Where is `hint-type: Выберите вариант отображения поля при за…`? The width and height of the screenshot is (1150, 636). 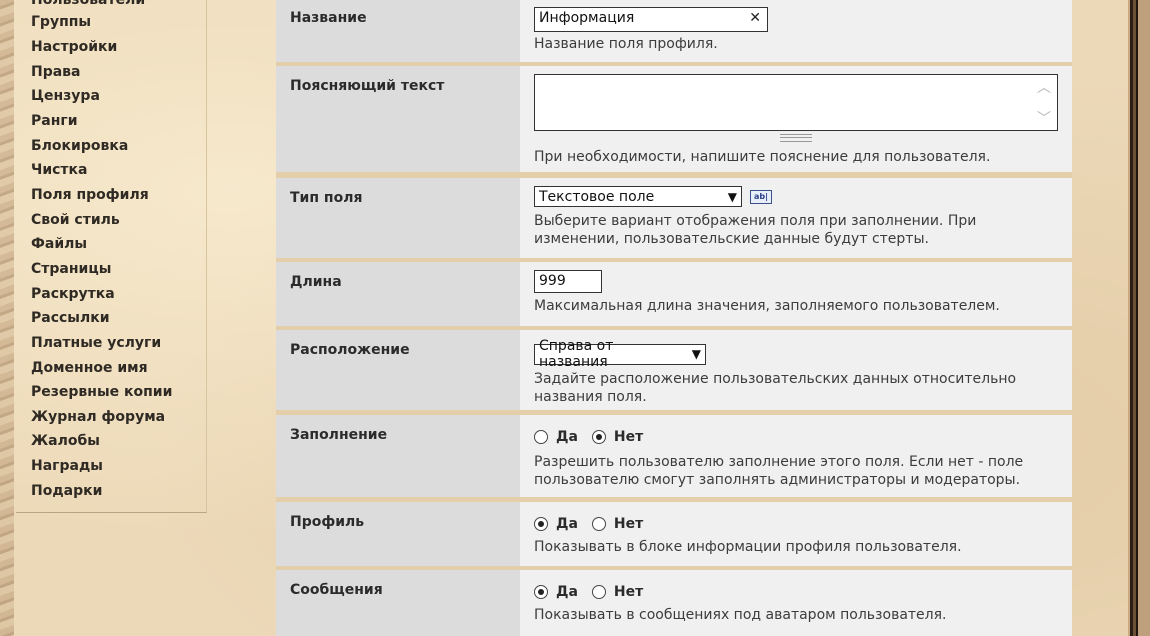
hint-type: Выберите вариант отображения поля при за… is located at coordinates (755, 230).